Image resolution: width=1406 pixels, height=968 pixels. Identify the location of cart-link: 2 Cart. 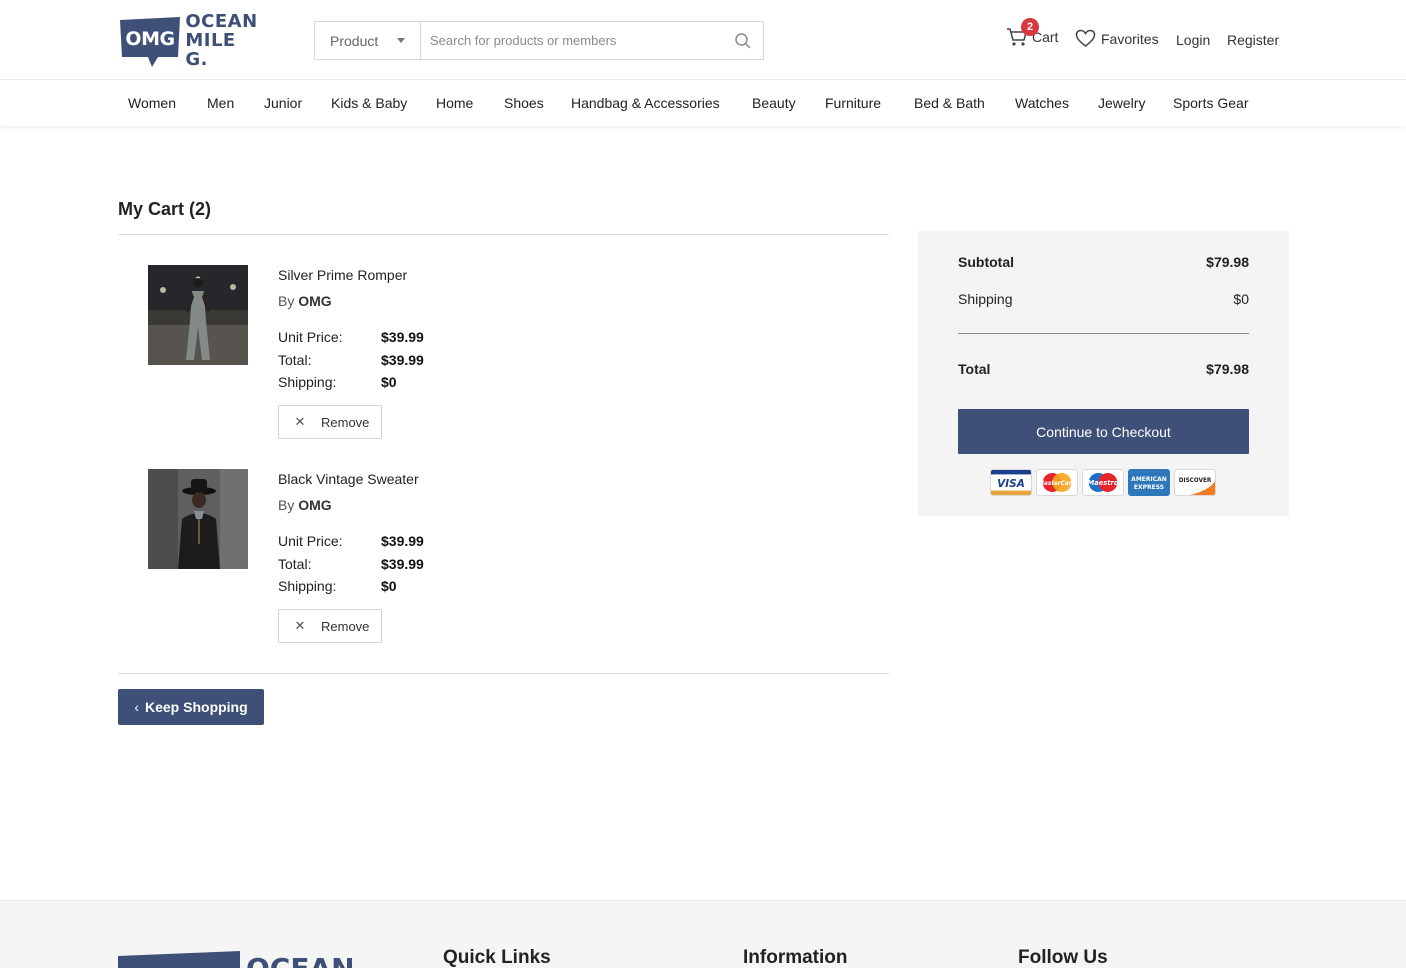
(1032, 32).